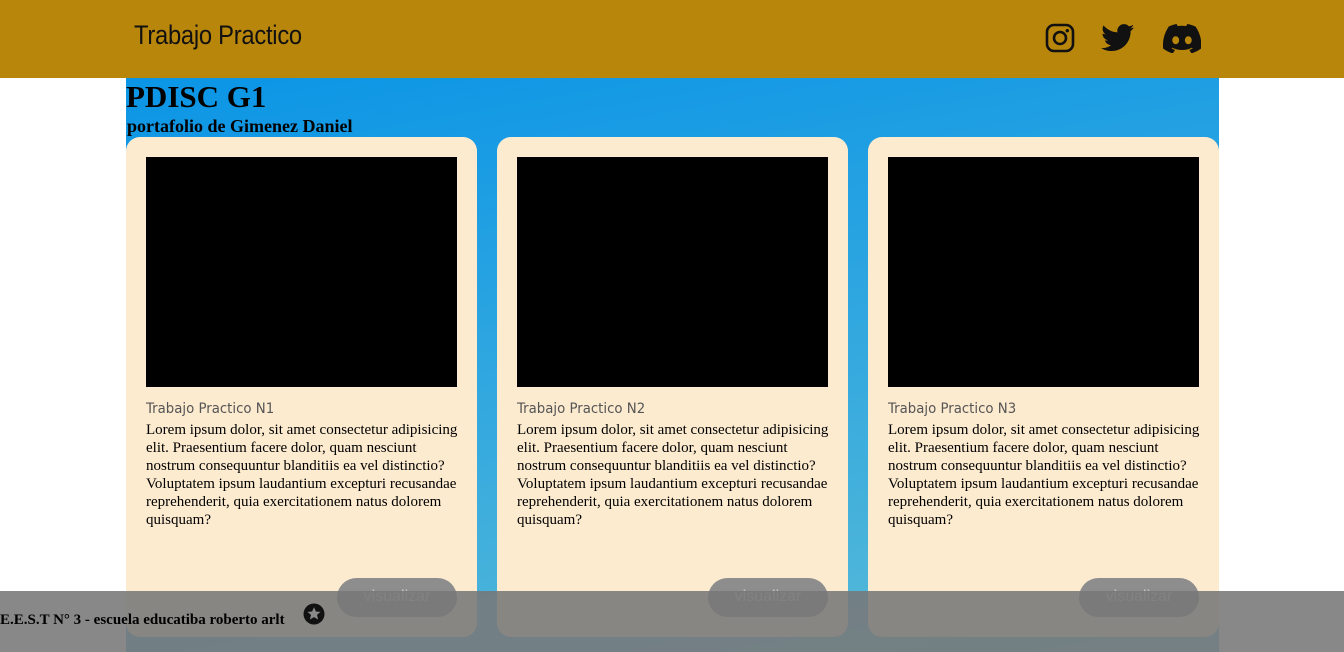 Image resolution: width=1344 pixels, height=652 pixels. Describe the element at coordinates (240, 126) in the screenshot. I see `page-subtitle: portafolio de Gimenez Daniel` at that location.